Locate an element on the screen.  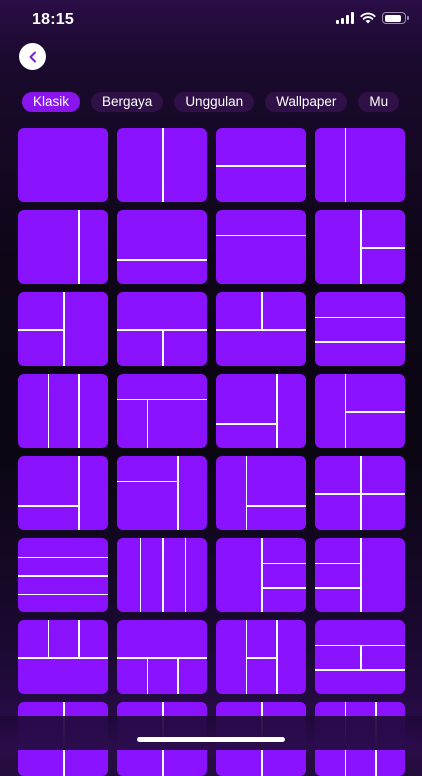
tab-klasik: Klasik is located at coordinates (51, 102).